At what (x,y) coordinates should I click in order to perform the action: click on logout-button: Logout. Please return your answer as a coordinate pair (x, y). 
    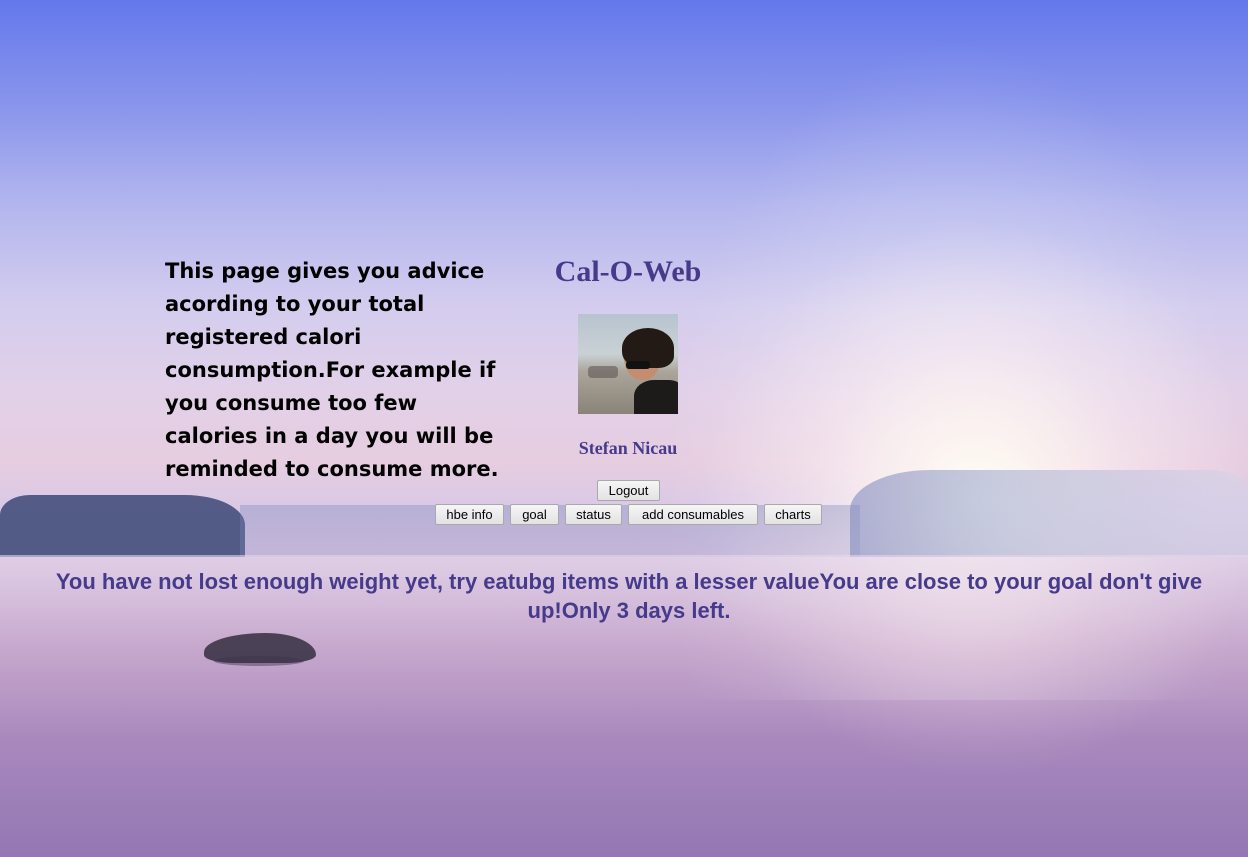
    Looking at the image, I should click on (628, 490).